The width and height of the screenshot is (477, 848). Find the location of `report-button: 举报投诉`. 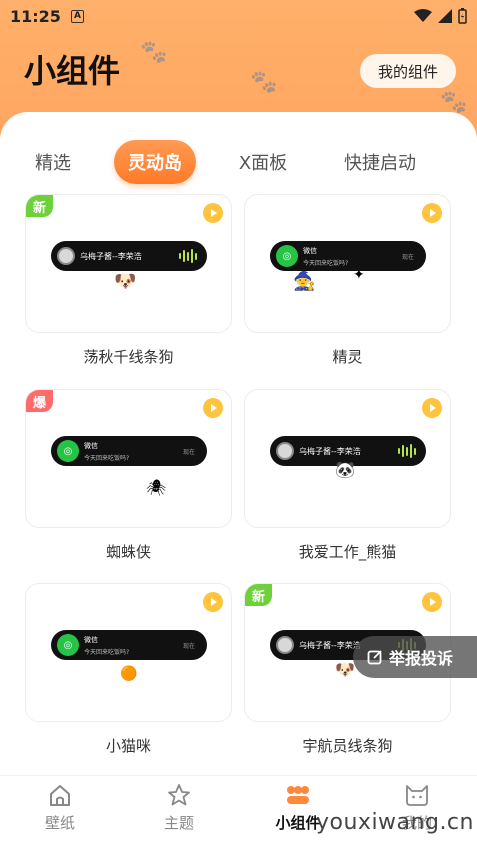

report-button: 举报投诉 is located at coordinates (415, 657).